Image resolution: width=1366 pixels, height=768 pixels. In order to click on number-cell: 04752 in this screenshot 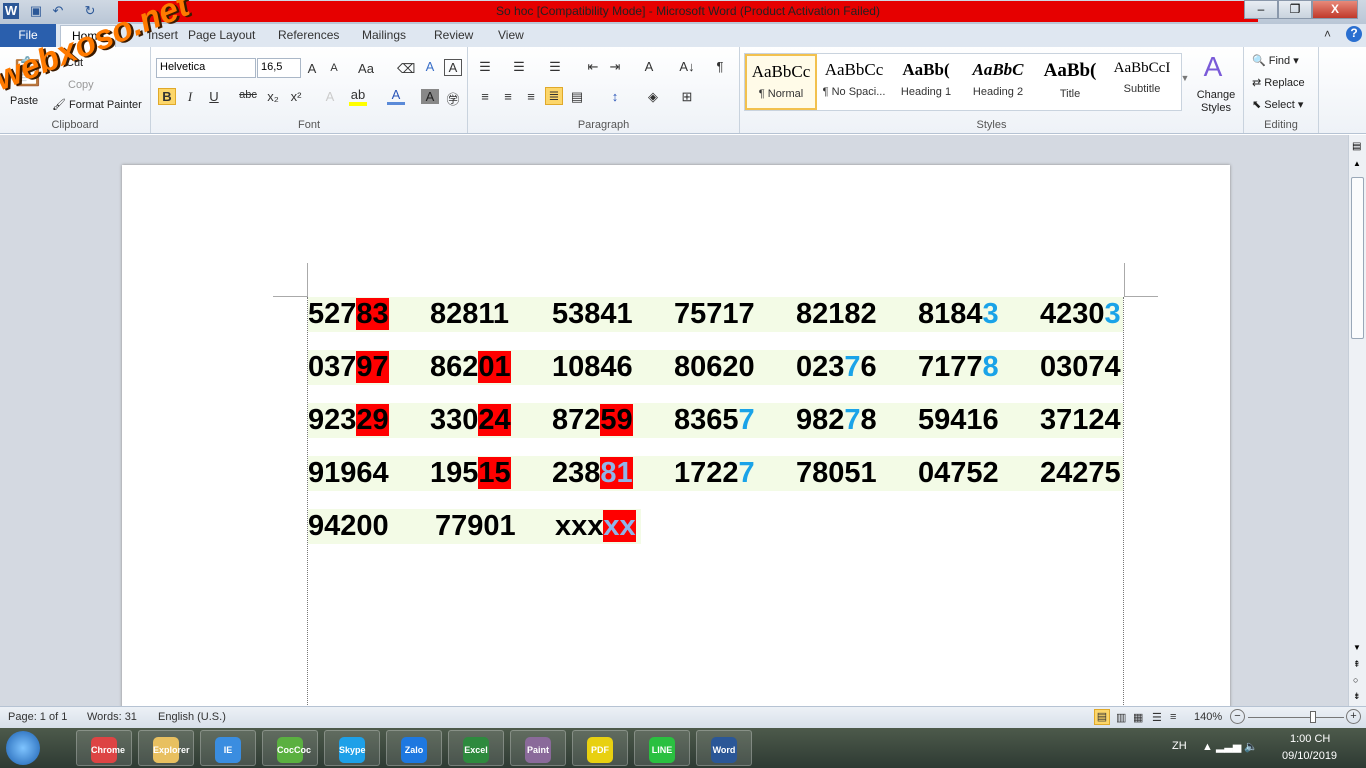, I will do `click(958, 473)`.